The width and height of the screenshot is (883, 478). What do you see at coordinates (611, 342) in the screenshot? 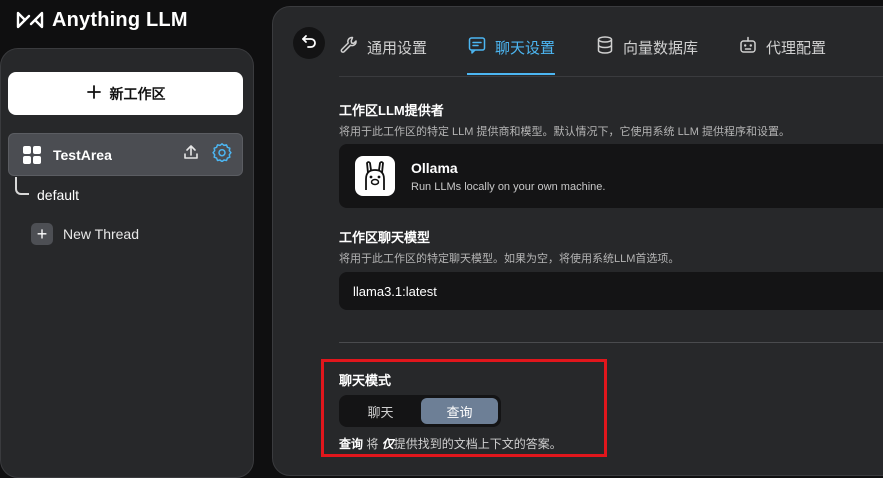
I see `section-divider` at bounding box center [611, 342].